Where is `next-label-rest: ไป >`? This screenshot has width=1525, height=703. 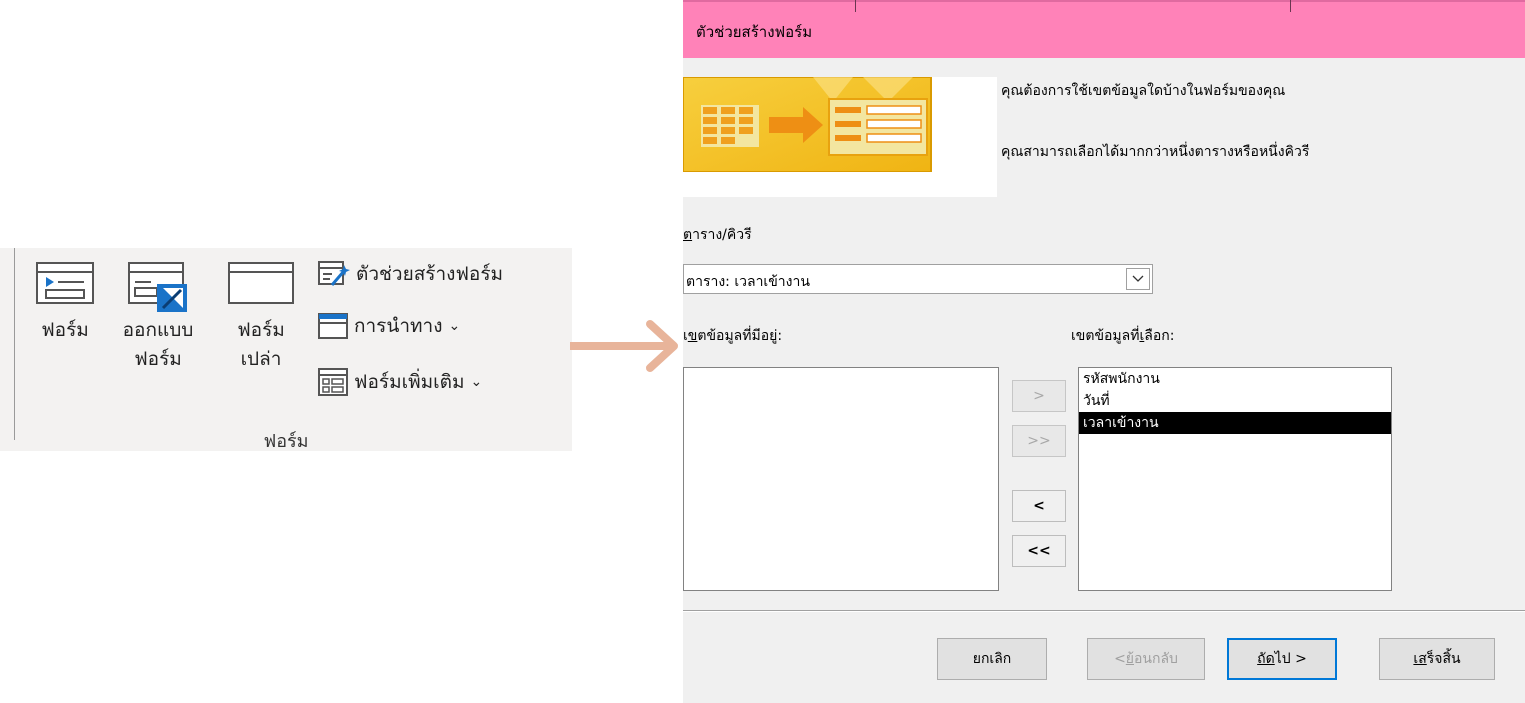
next-label-rest: ไป > is located at coordinates (1290, 659).